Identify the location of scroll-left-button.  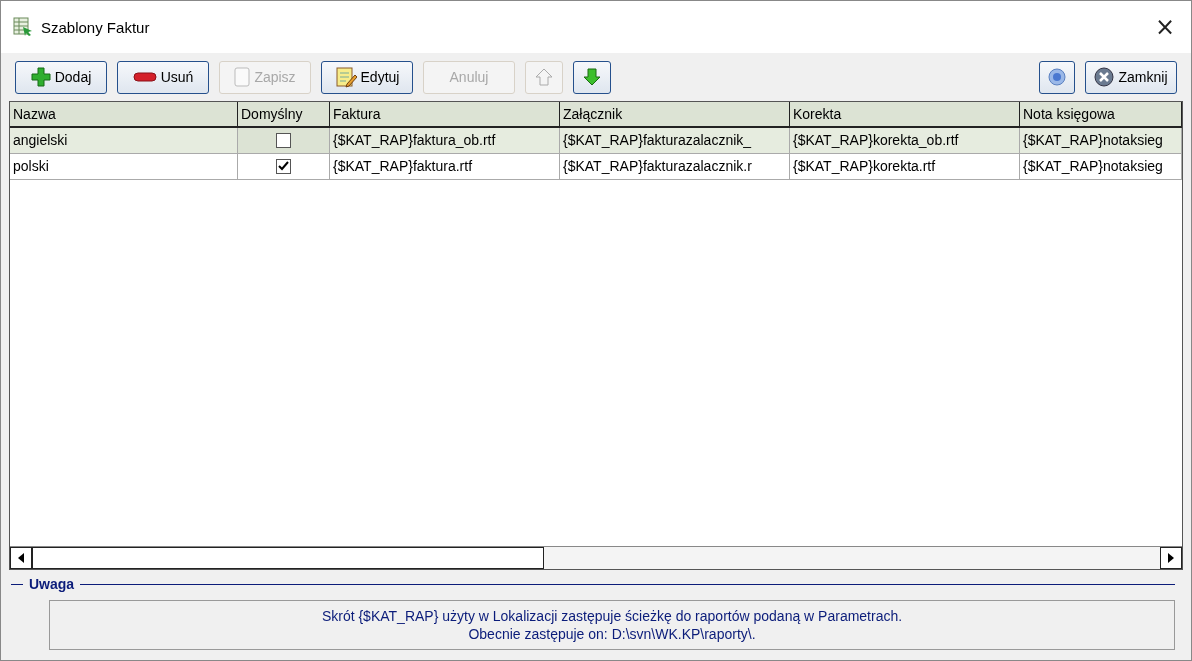
(21, 558).